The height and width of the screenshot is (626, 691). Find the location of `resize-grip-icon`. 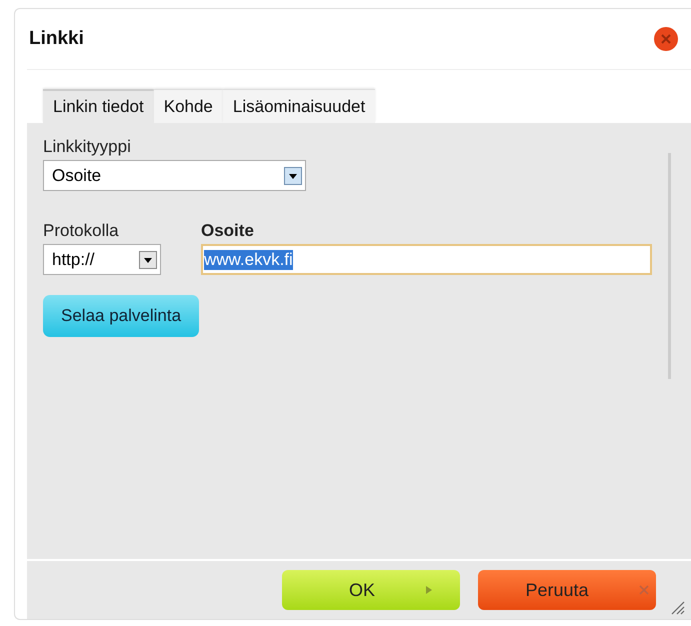

resize-grip-icon is located at coordinates (677, 607).